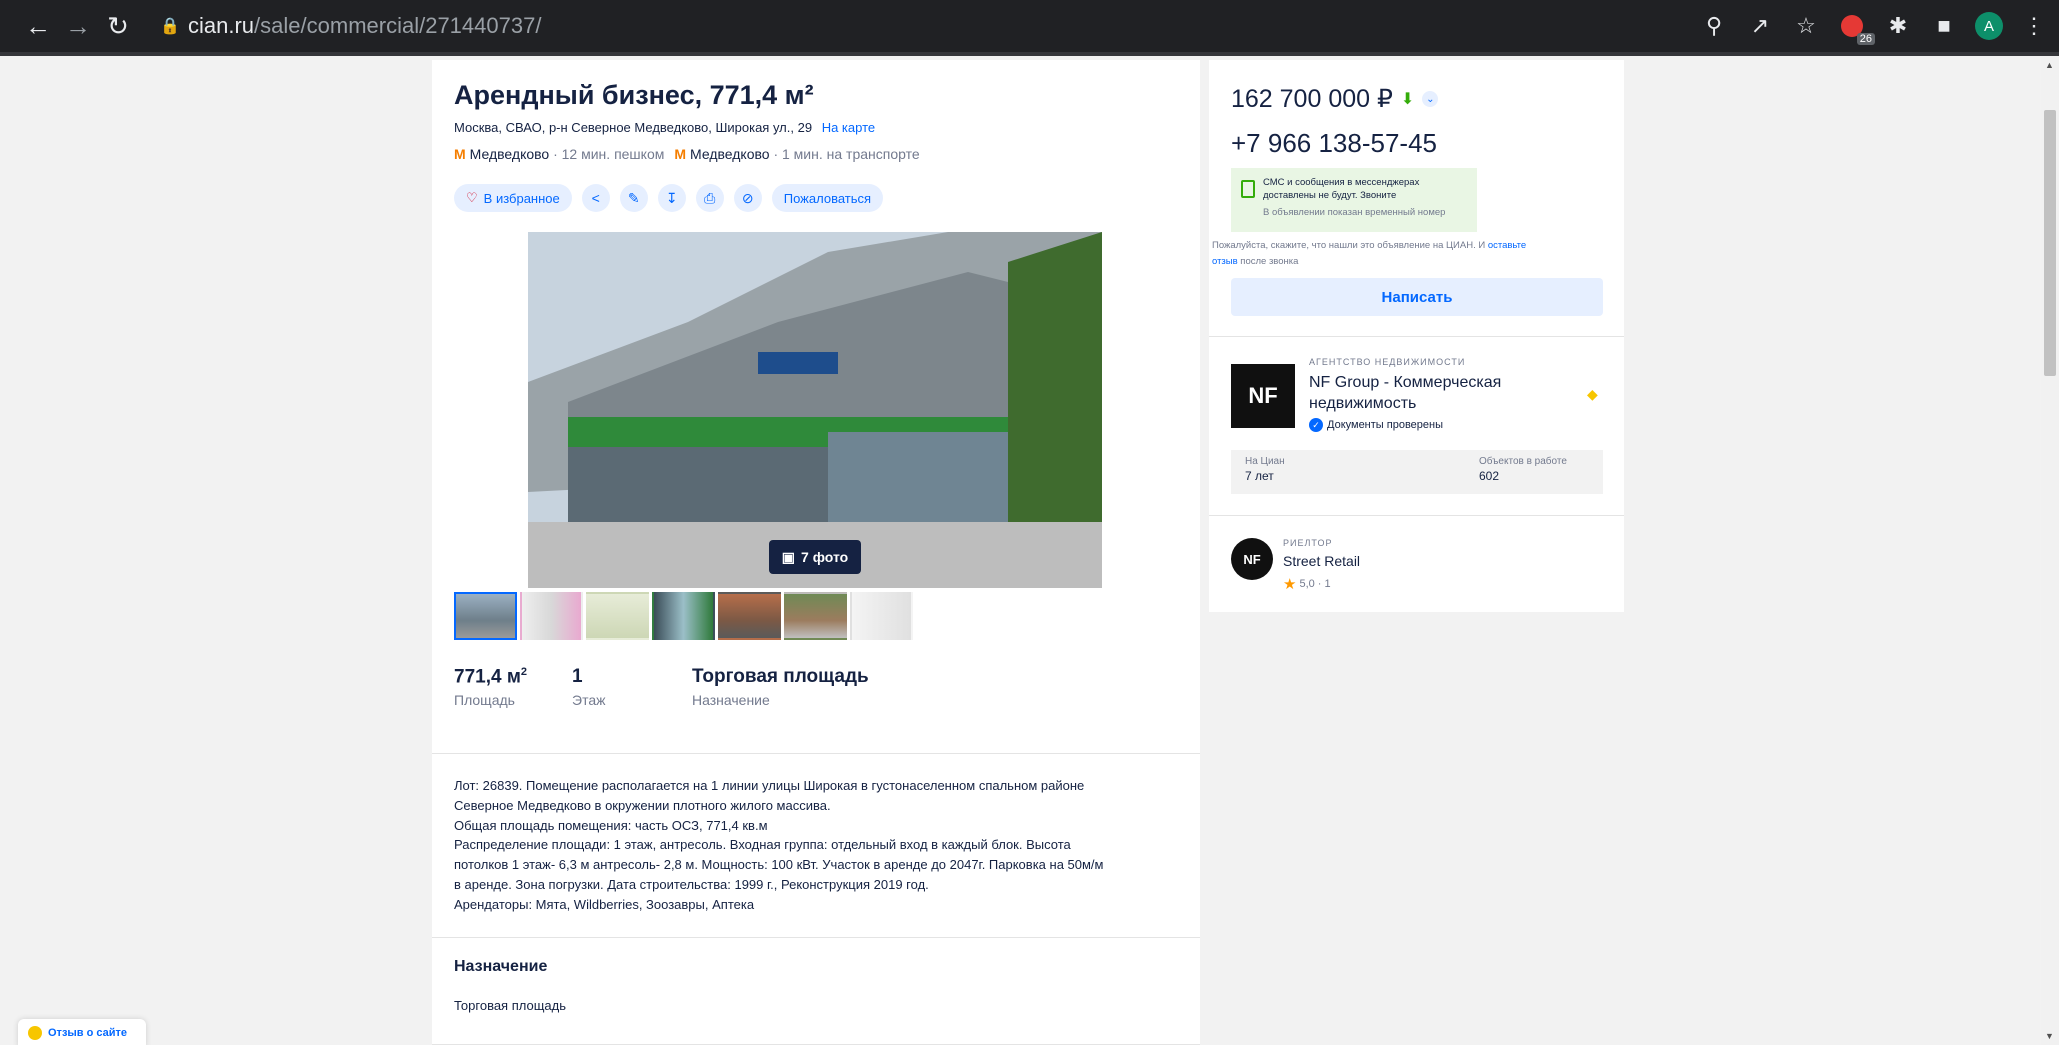 This screenshot has width=2059, height=1045. I want to click on building-photo, so click(815, 410).